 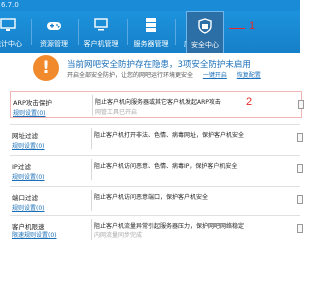 I want to click on annotation-arrow, so click(x=237, y=28).